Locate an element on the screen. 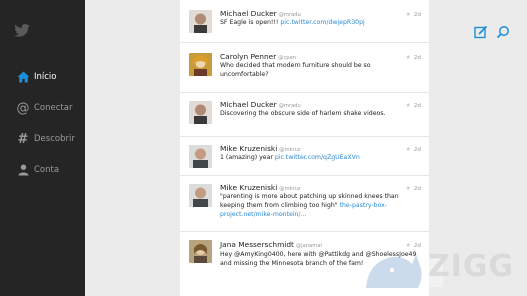  home-icon is located at coordinates (23, 77).